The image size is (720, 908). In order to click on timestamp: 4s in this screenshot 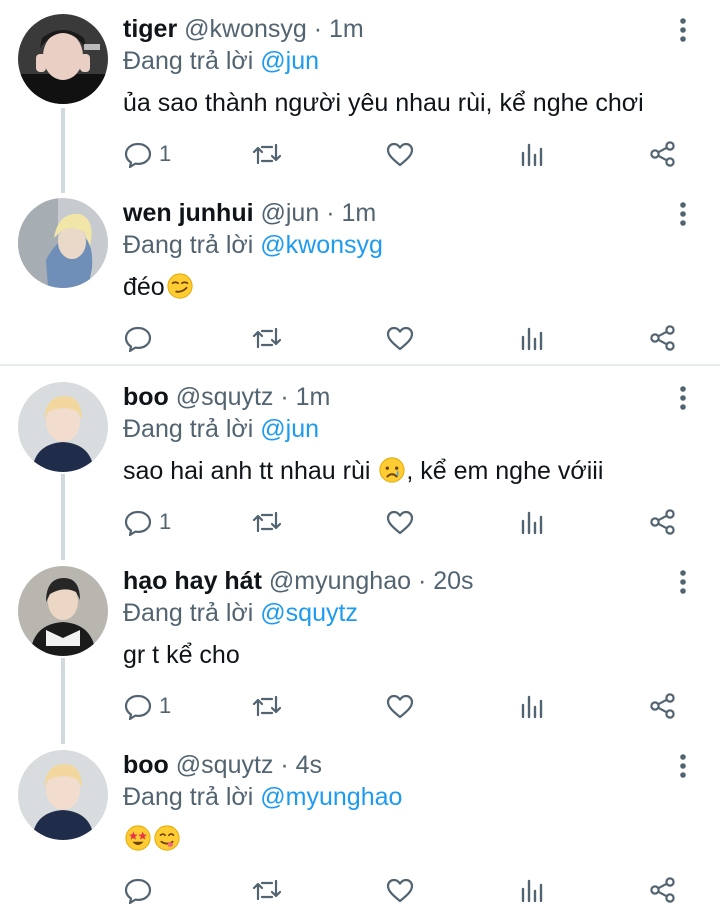, I will do `click(309, 765)`.